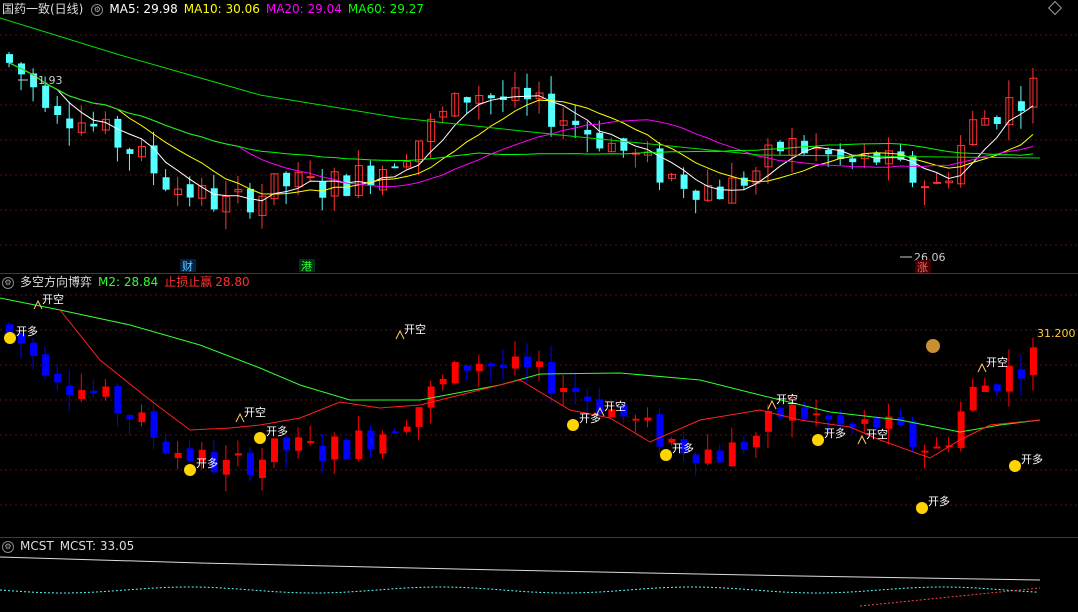 The image size is (1078, 612). Describe the element at coordinates (306, 266) in the screenshot. I see `hk-badge: 港` at that location.